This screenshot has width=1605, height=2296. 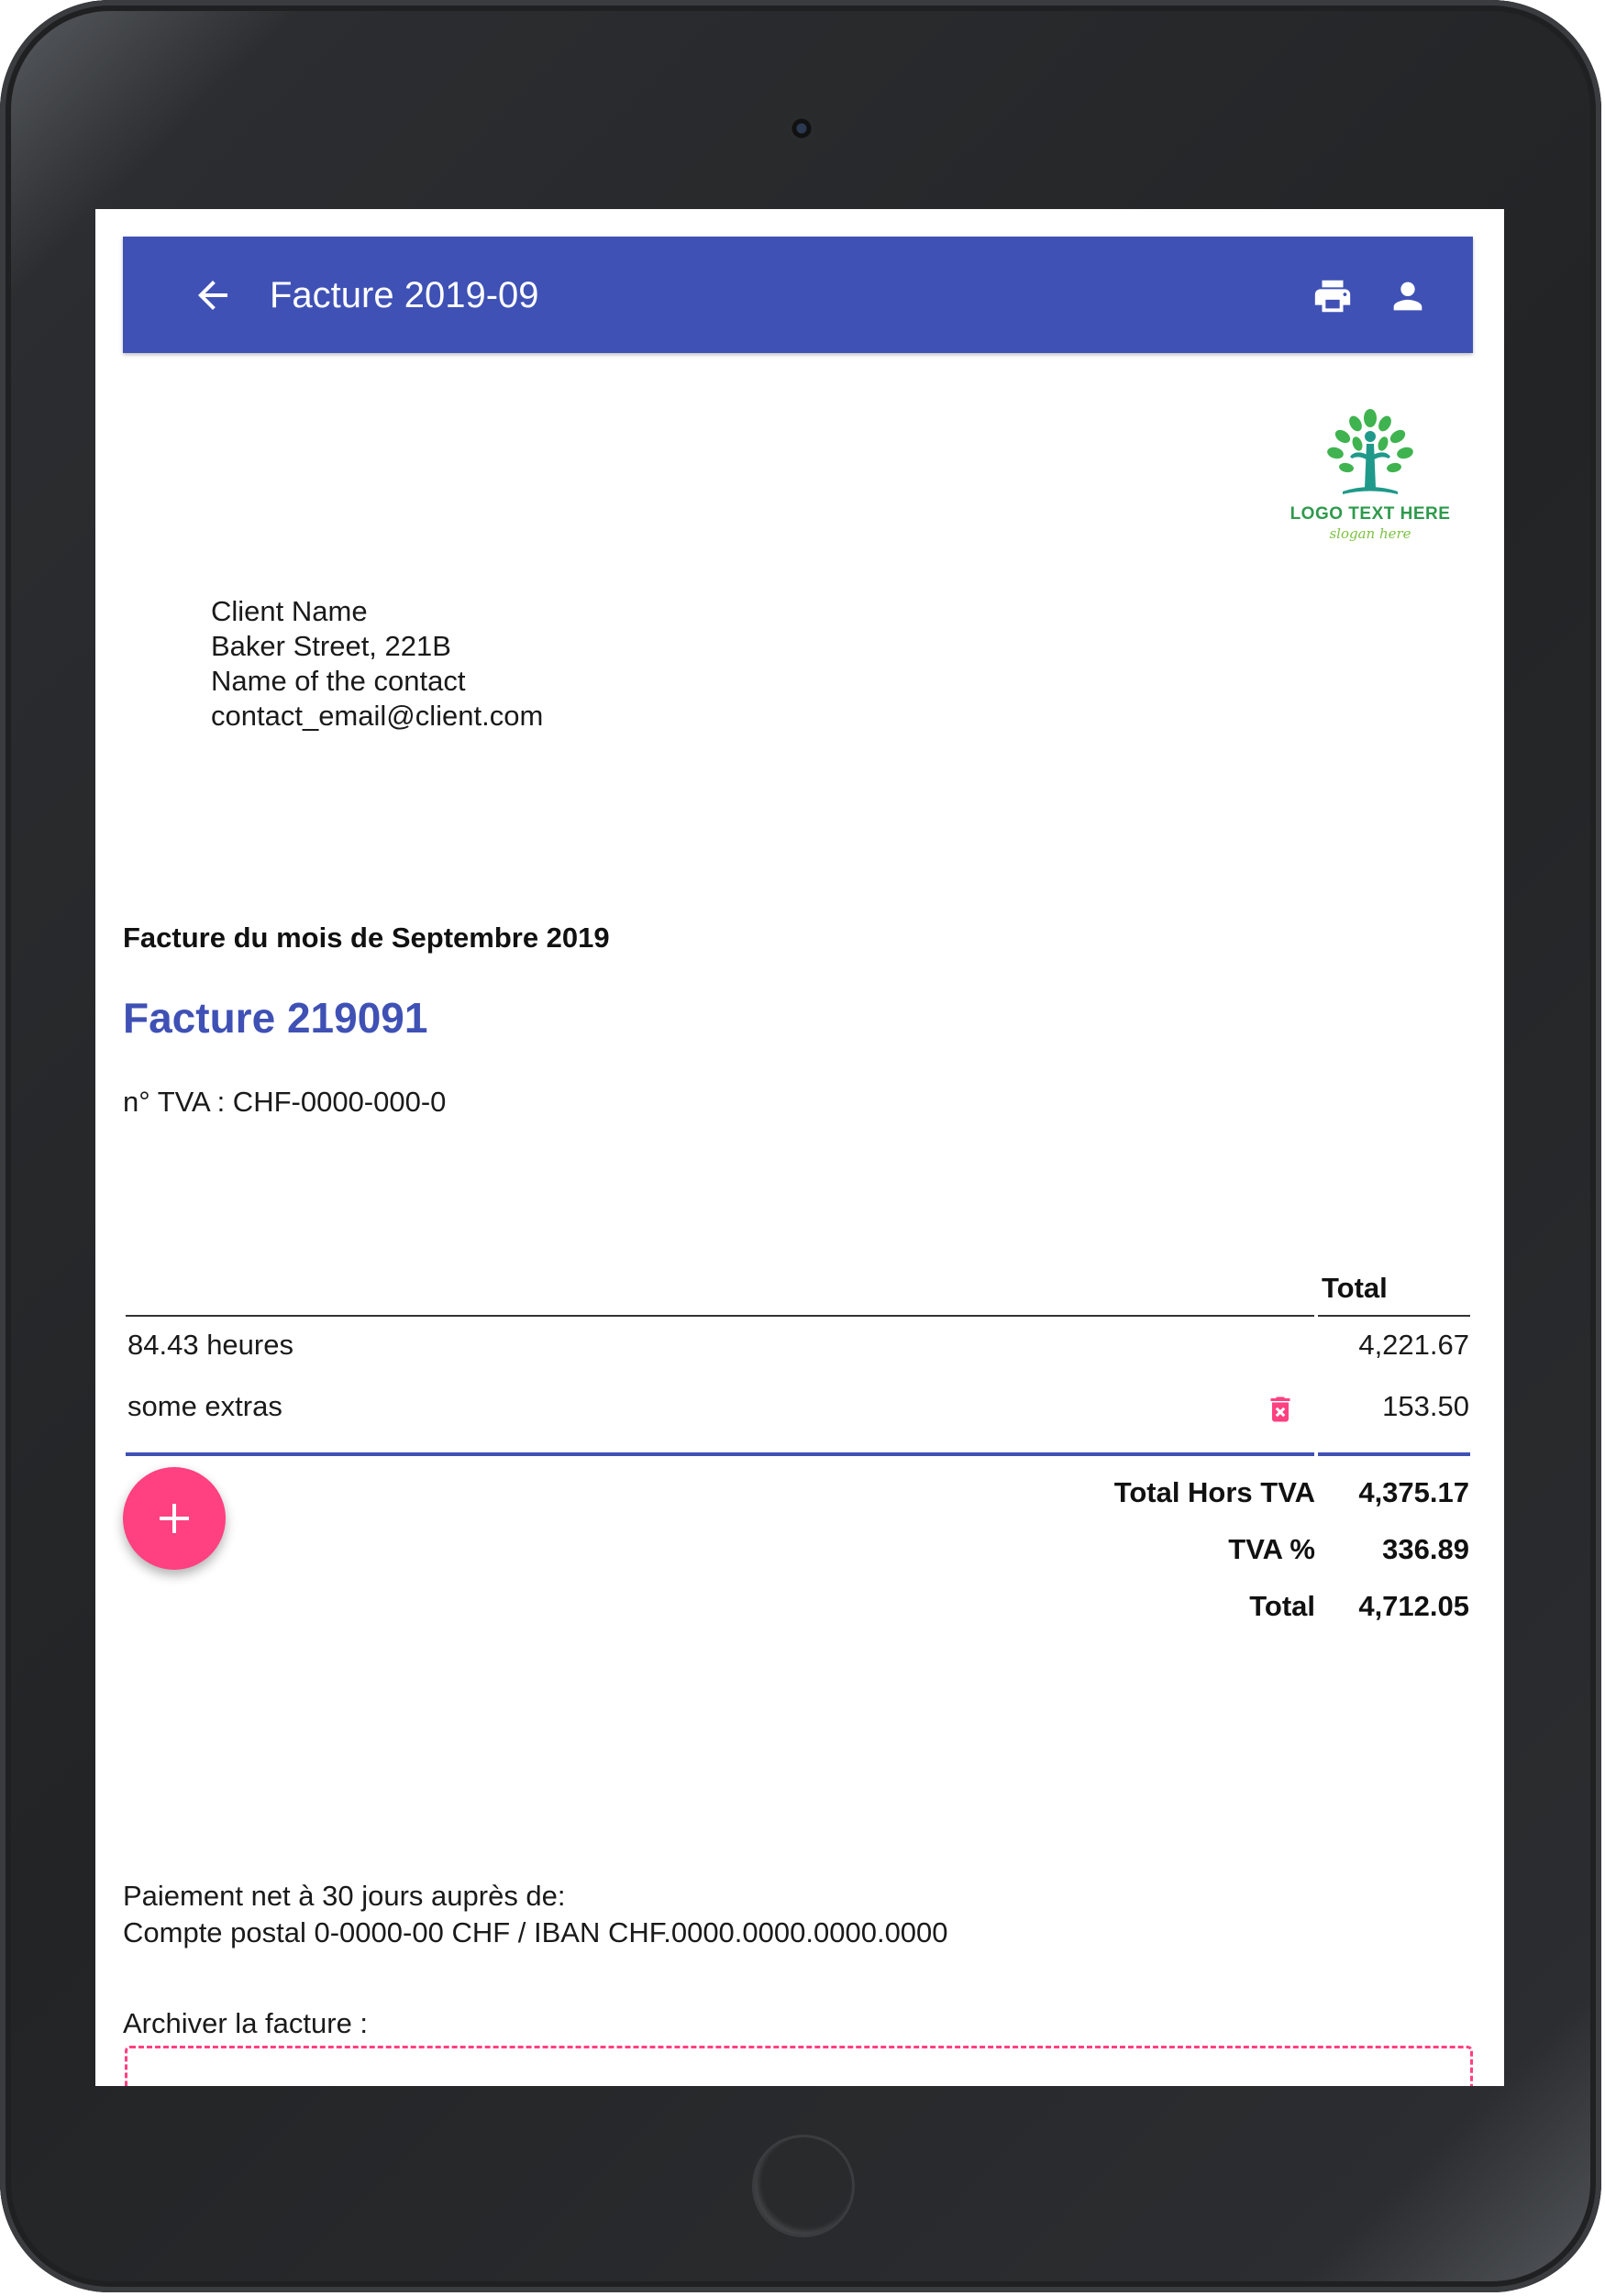 I want to click on vat-label: TVA %, so click(x=1271, y=1549).